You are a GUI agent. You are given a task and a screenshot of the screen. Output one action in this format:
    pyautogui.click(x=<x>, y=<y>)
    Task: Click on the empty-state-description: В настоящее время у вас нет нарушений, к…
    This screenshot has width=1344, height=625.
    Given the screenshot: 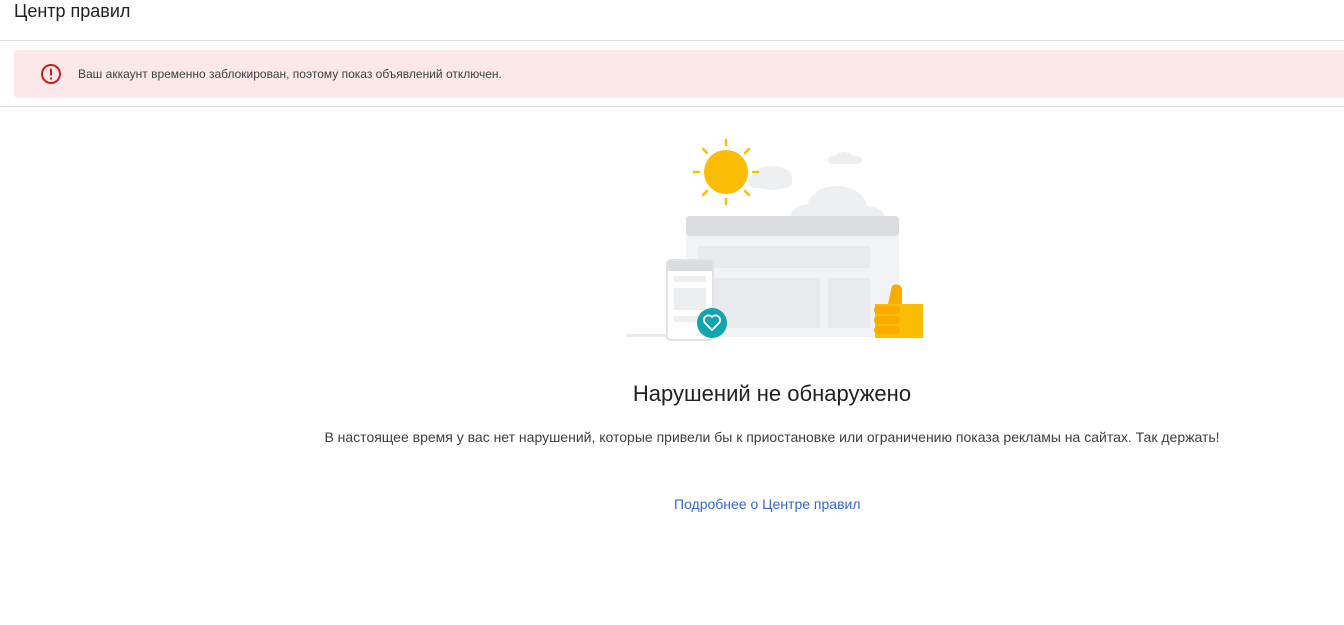 What is the action you would take?
    pyautogui.click(x=772, y=437)
    